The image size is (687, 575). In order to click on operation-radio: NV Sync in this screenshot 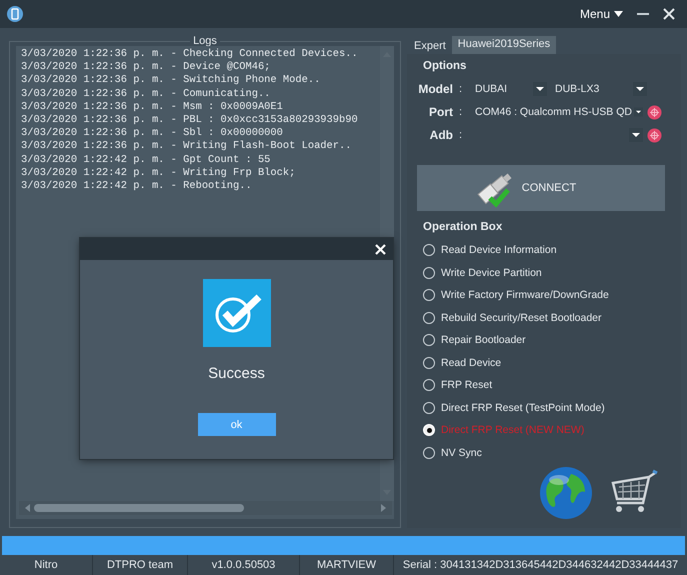, I will do `click(548, 453)`.